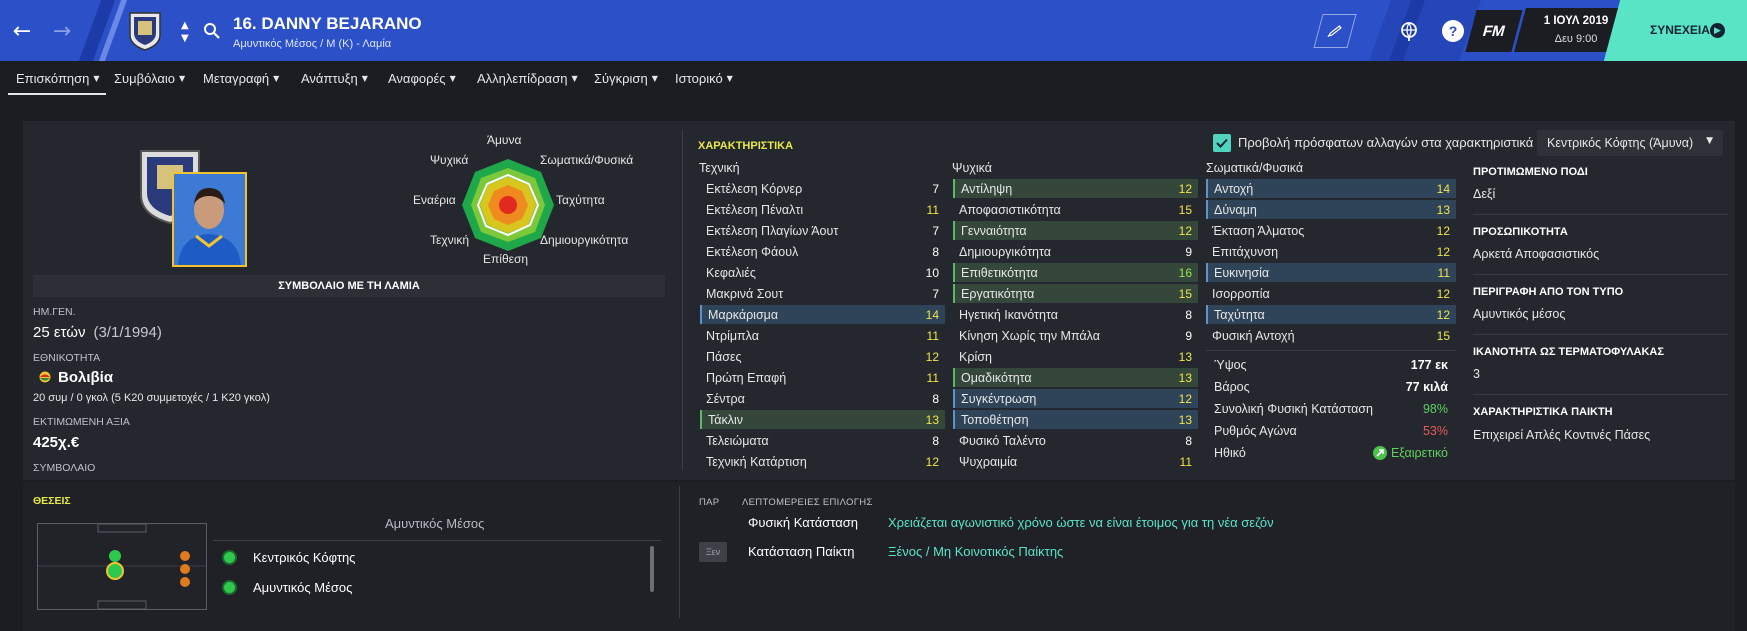  What do you see at coordinates (288, 557) in the screenshot?
I see `list-item: Κεντρικός Κόφτης` at bounding box center [288, 557].